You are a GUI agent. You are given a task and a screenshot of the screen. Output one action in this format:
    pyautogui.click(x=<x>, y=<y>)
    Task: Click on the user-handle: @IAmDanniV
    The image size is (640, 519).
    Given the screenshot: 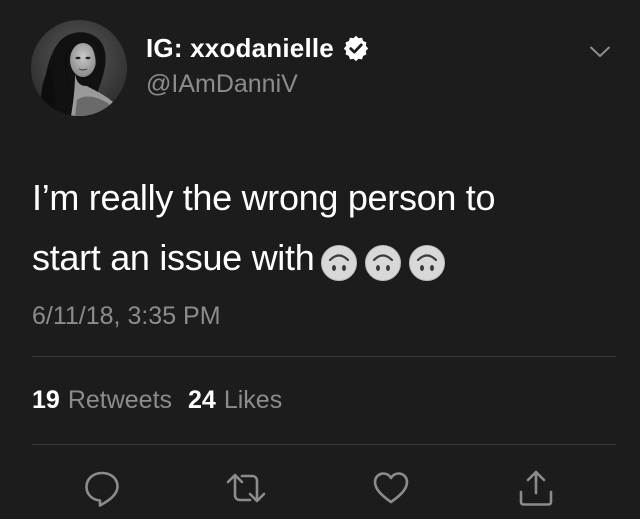 What is the action you would take?
    pyautogui.click(x=222, y=84)
    